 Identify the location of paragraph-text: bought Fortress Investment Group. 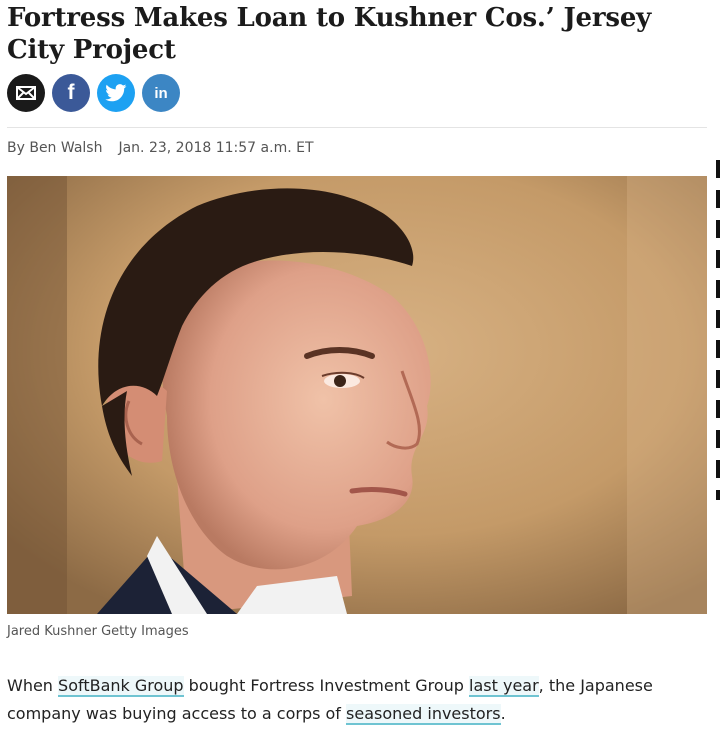
(326, 685).